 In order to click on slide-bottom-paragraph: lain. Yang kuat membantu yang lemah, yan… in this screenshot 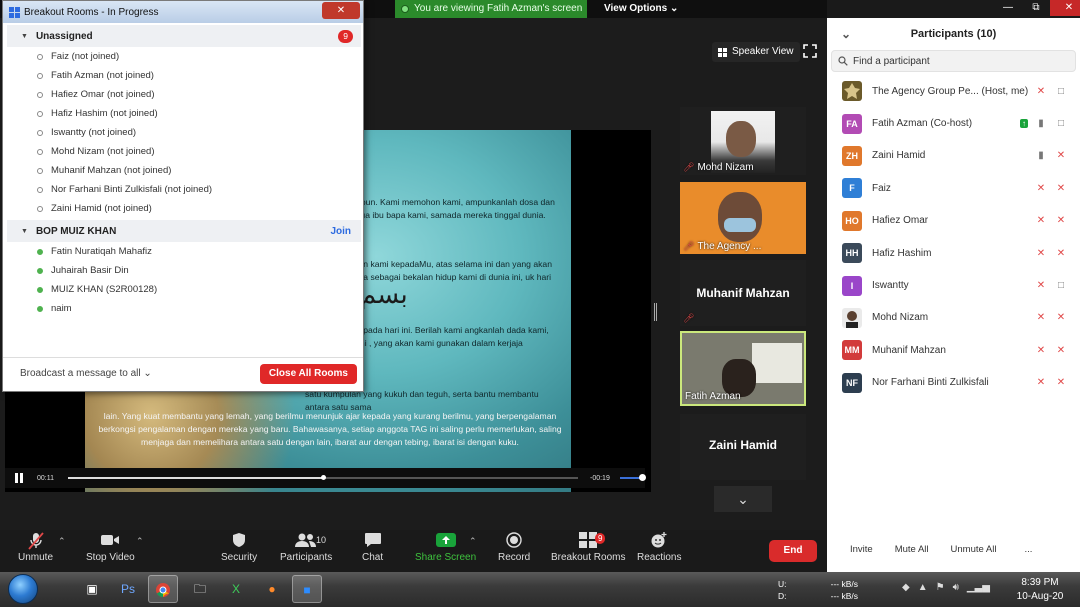, I will do `click(330, 429)`.